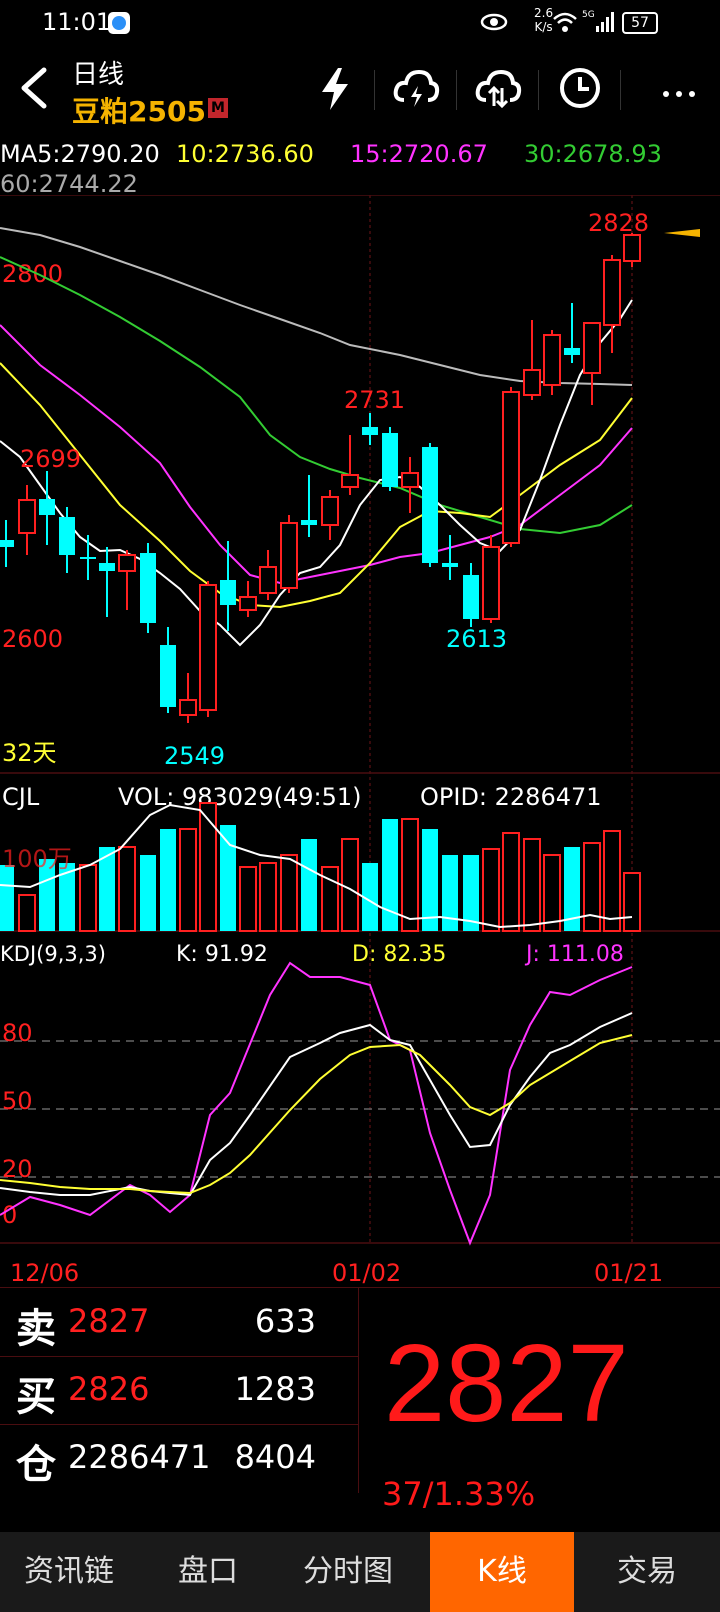 Image resolution: width=720 pixels, height=1612 pixels. What do you see at coordinates (647, 1572) in the screenshot?
I see `tab-trade: 交易` at bounding box center [647, 1572].